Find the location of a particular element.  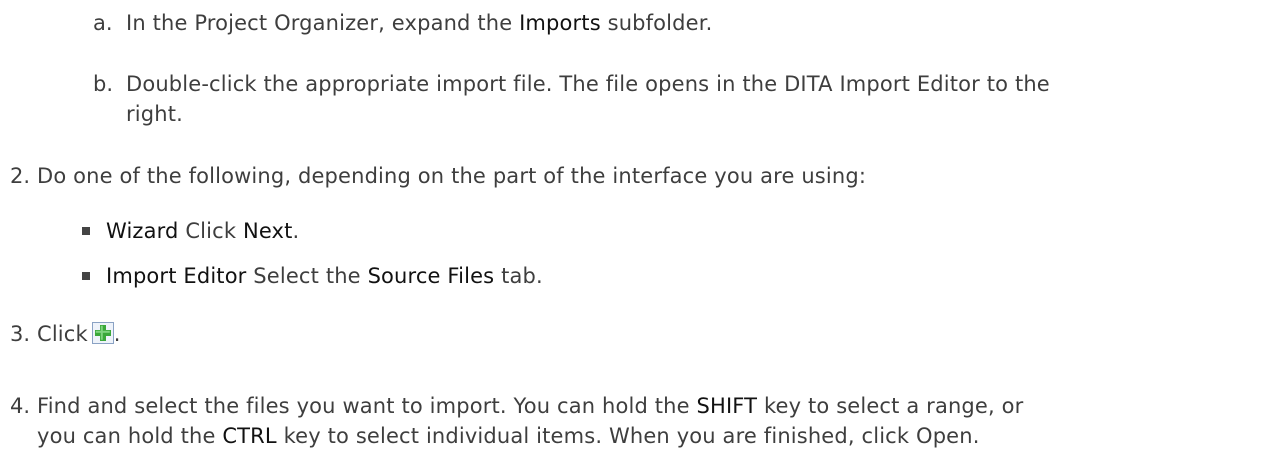

step-2-marker: 2. is located at coordinates (20, 176).